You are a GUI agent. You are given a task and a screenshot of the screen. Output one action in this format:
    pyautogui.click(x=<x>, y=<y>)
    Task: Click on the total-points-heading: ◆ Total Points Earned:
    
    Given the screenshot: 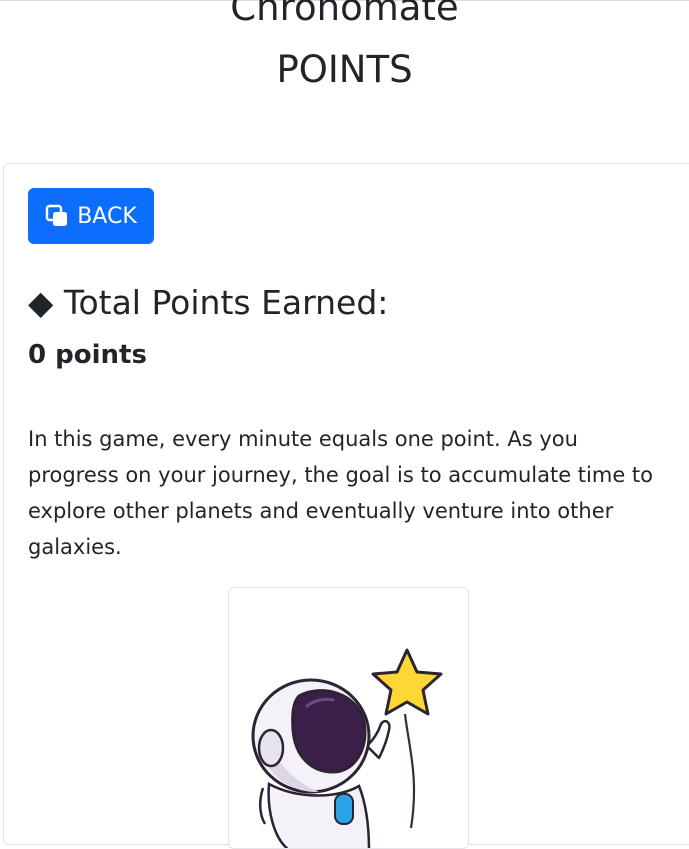 What is the action you would take?
    pyautogui.click(x=208, y=303)
    